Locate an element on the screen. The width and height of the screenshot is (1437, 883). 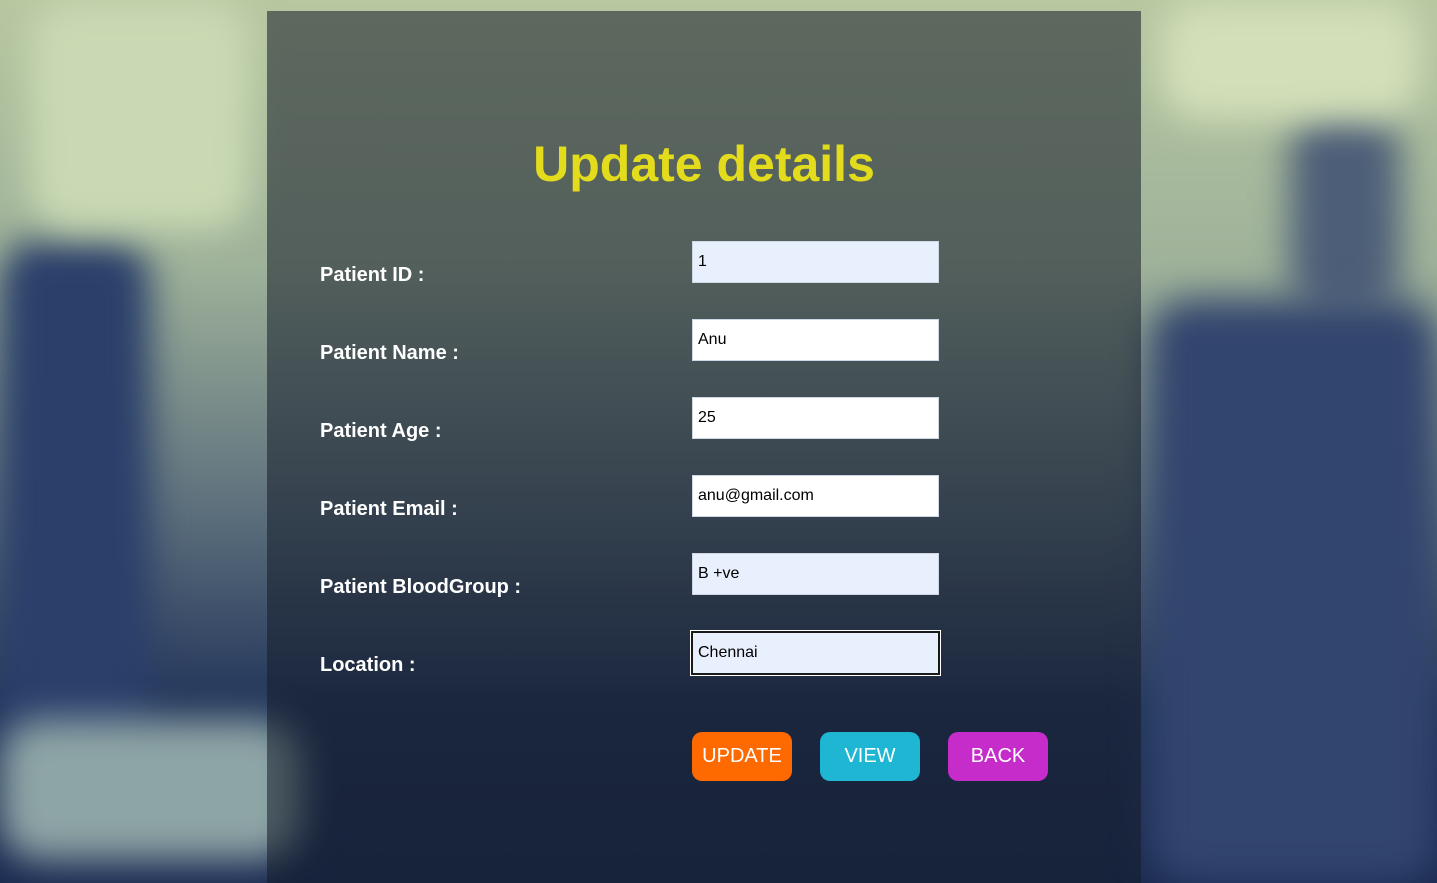
location-label: Location : is located at coordinates (368, 665).